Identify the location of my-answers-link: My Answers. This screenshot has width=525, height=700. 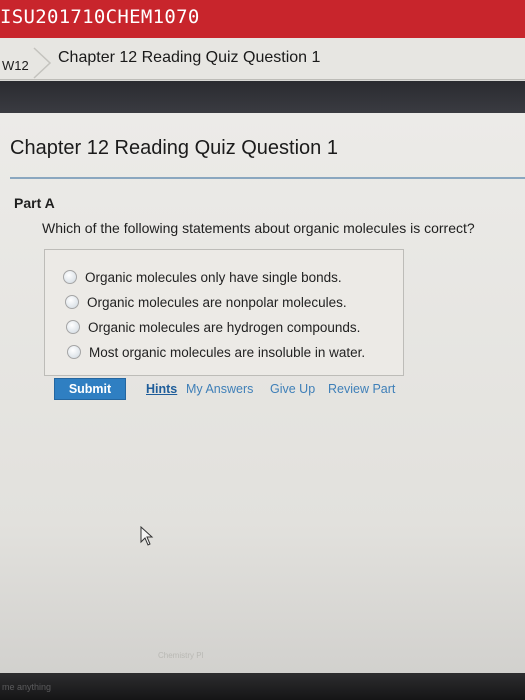
(219, 389).